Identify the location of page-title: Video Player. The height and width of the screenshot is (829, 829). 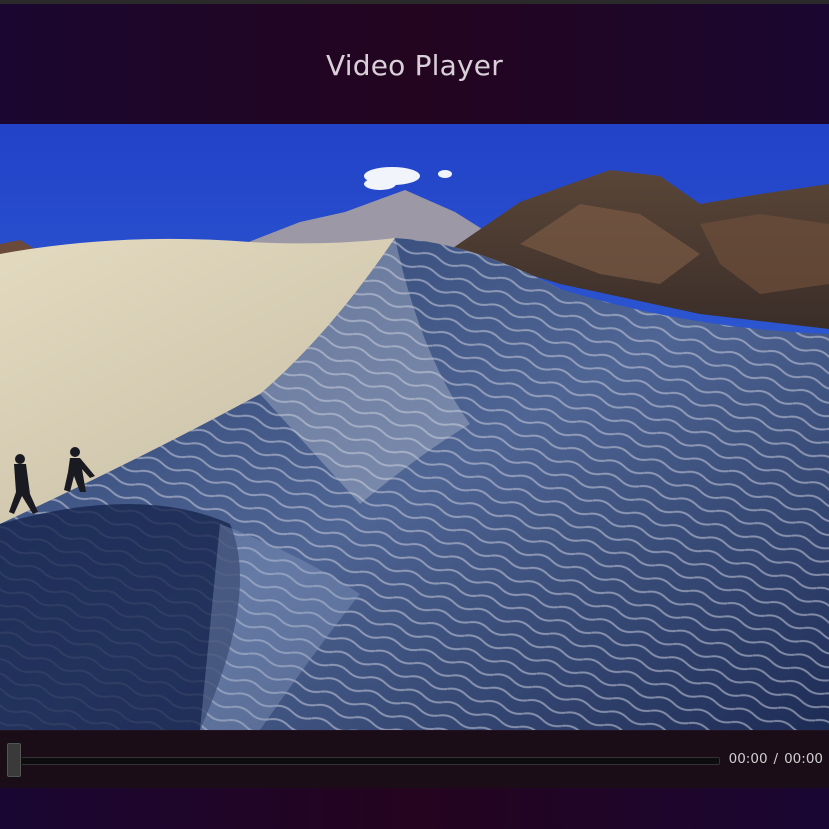
(414, 65).